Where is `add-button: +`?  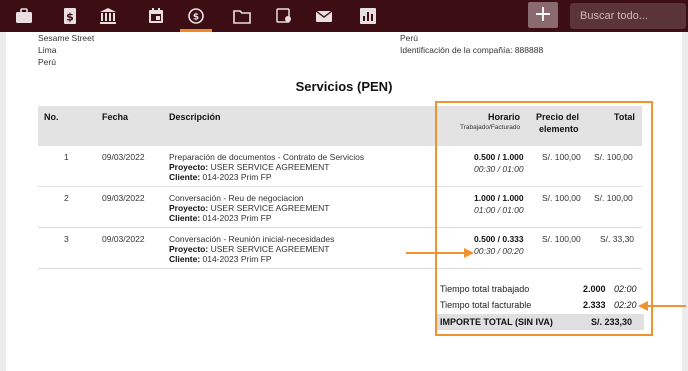
add-button: + is located at coordinates (543, 15).